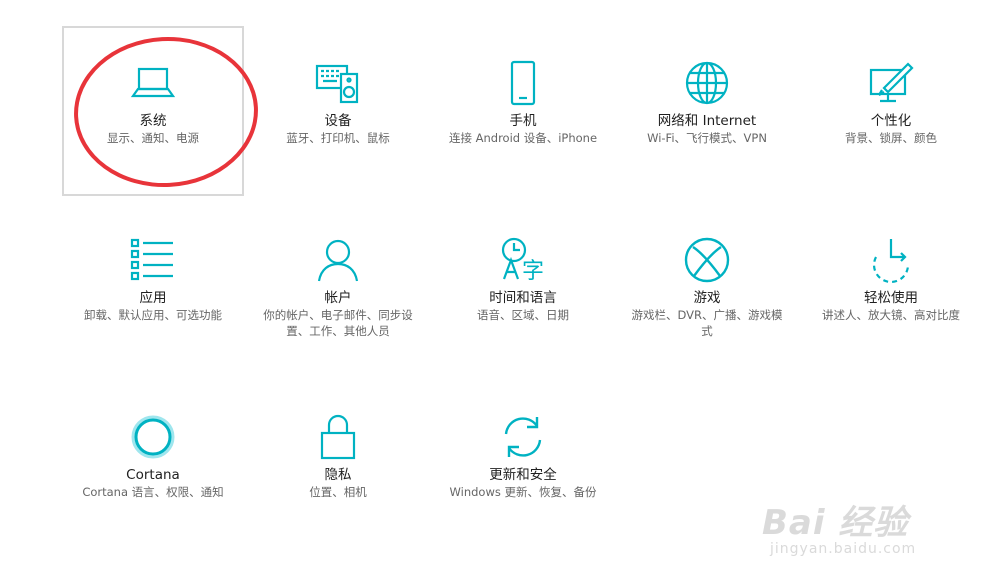 The width and height of the screenshot is (1000, 577). Describe the element at coordinates (338, 138) in the screenshot. I see `tile-description: 蓝牙、打印机、鼠标` at that location.